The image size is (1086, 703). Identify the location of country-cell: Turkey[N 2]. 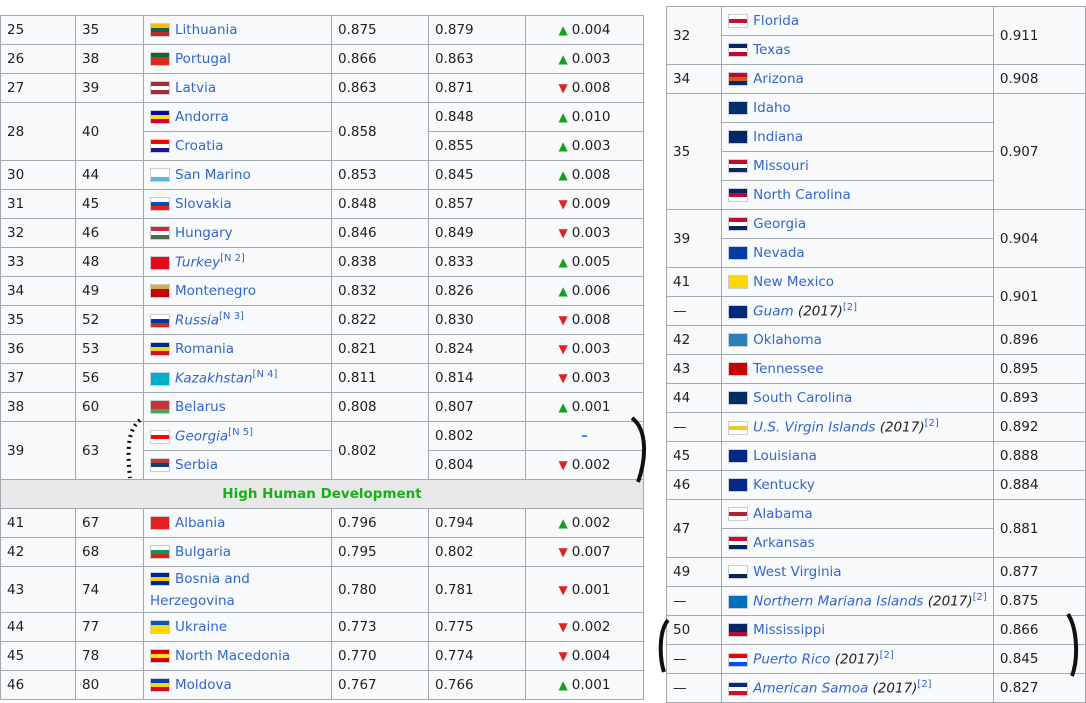
(237, 262).